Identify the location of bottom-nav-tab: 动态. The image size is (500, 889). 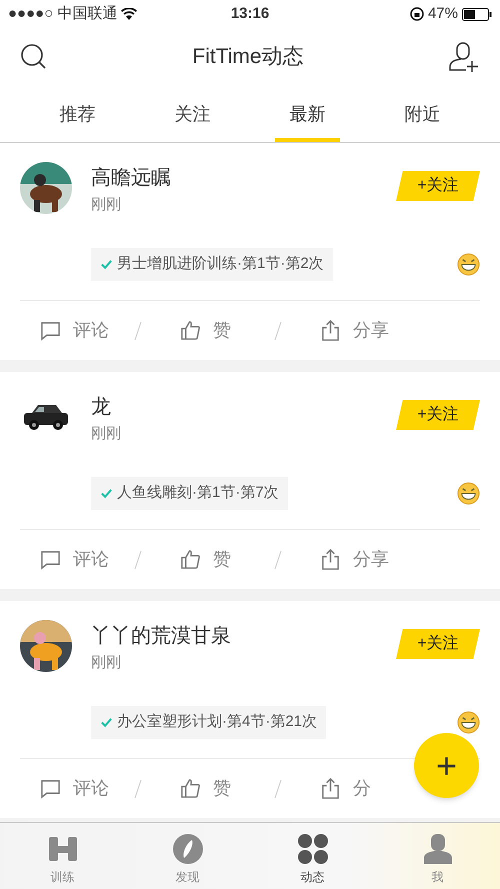
(312, 856).